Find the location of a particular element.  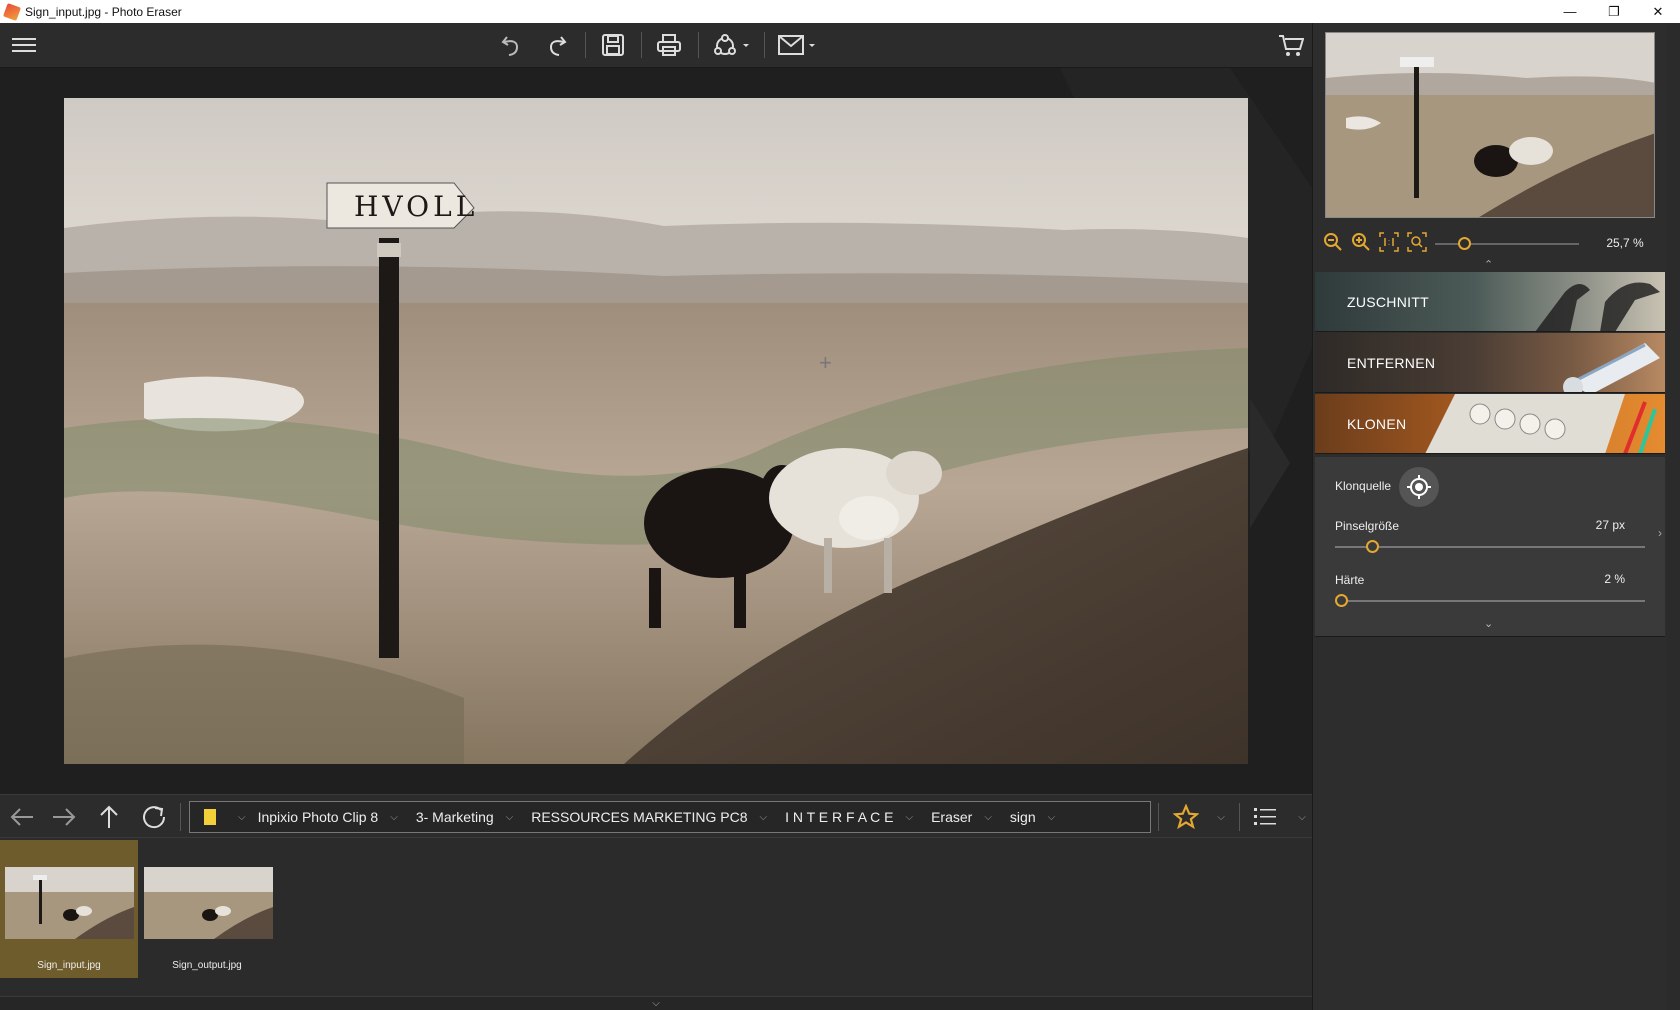

chevron-up-icon: ⌃ is located at coordinates (1488, 264).